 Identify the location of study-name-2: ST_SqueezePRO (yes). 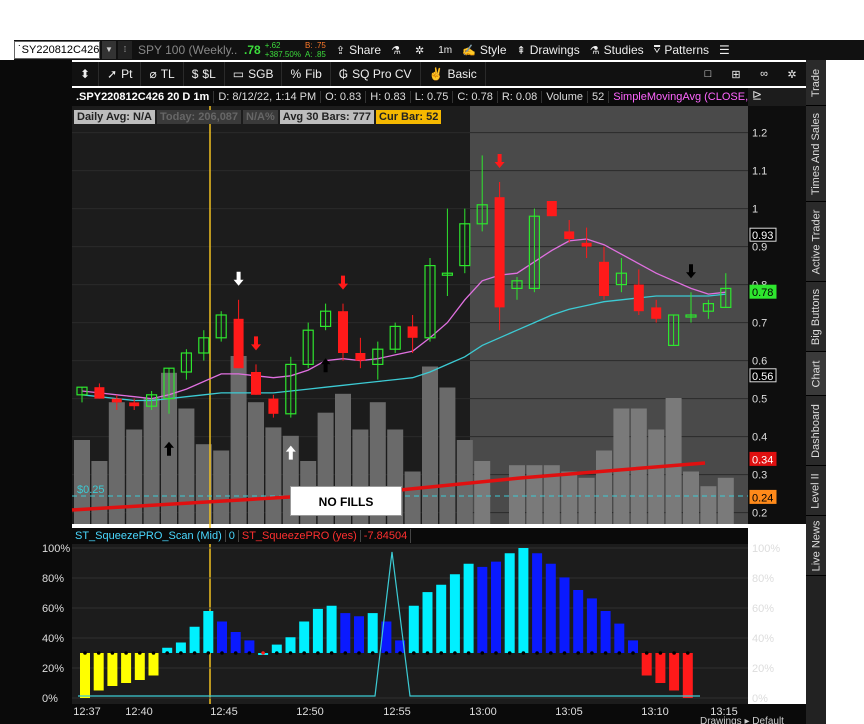
(298, 536).